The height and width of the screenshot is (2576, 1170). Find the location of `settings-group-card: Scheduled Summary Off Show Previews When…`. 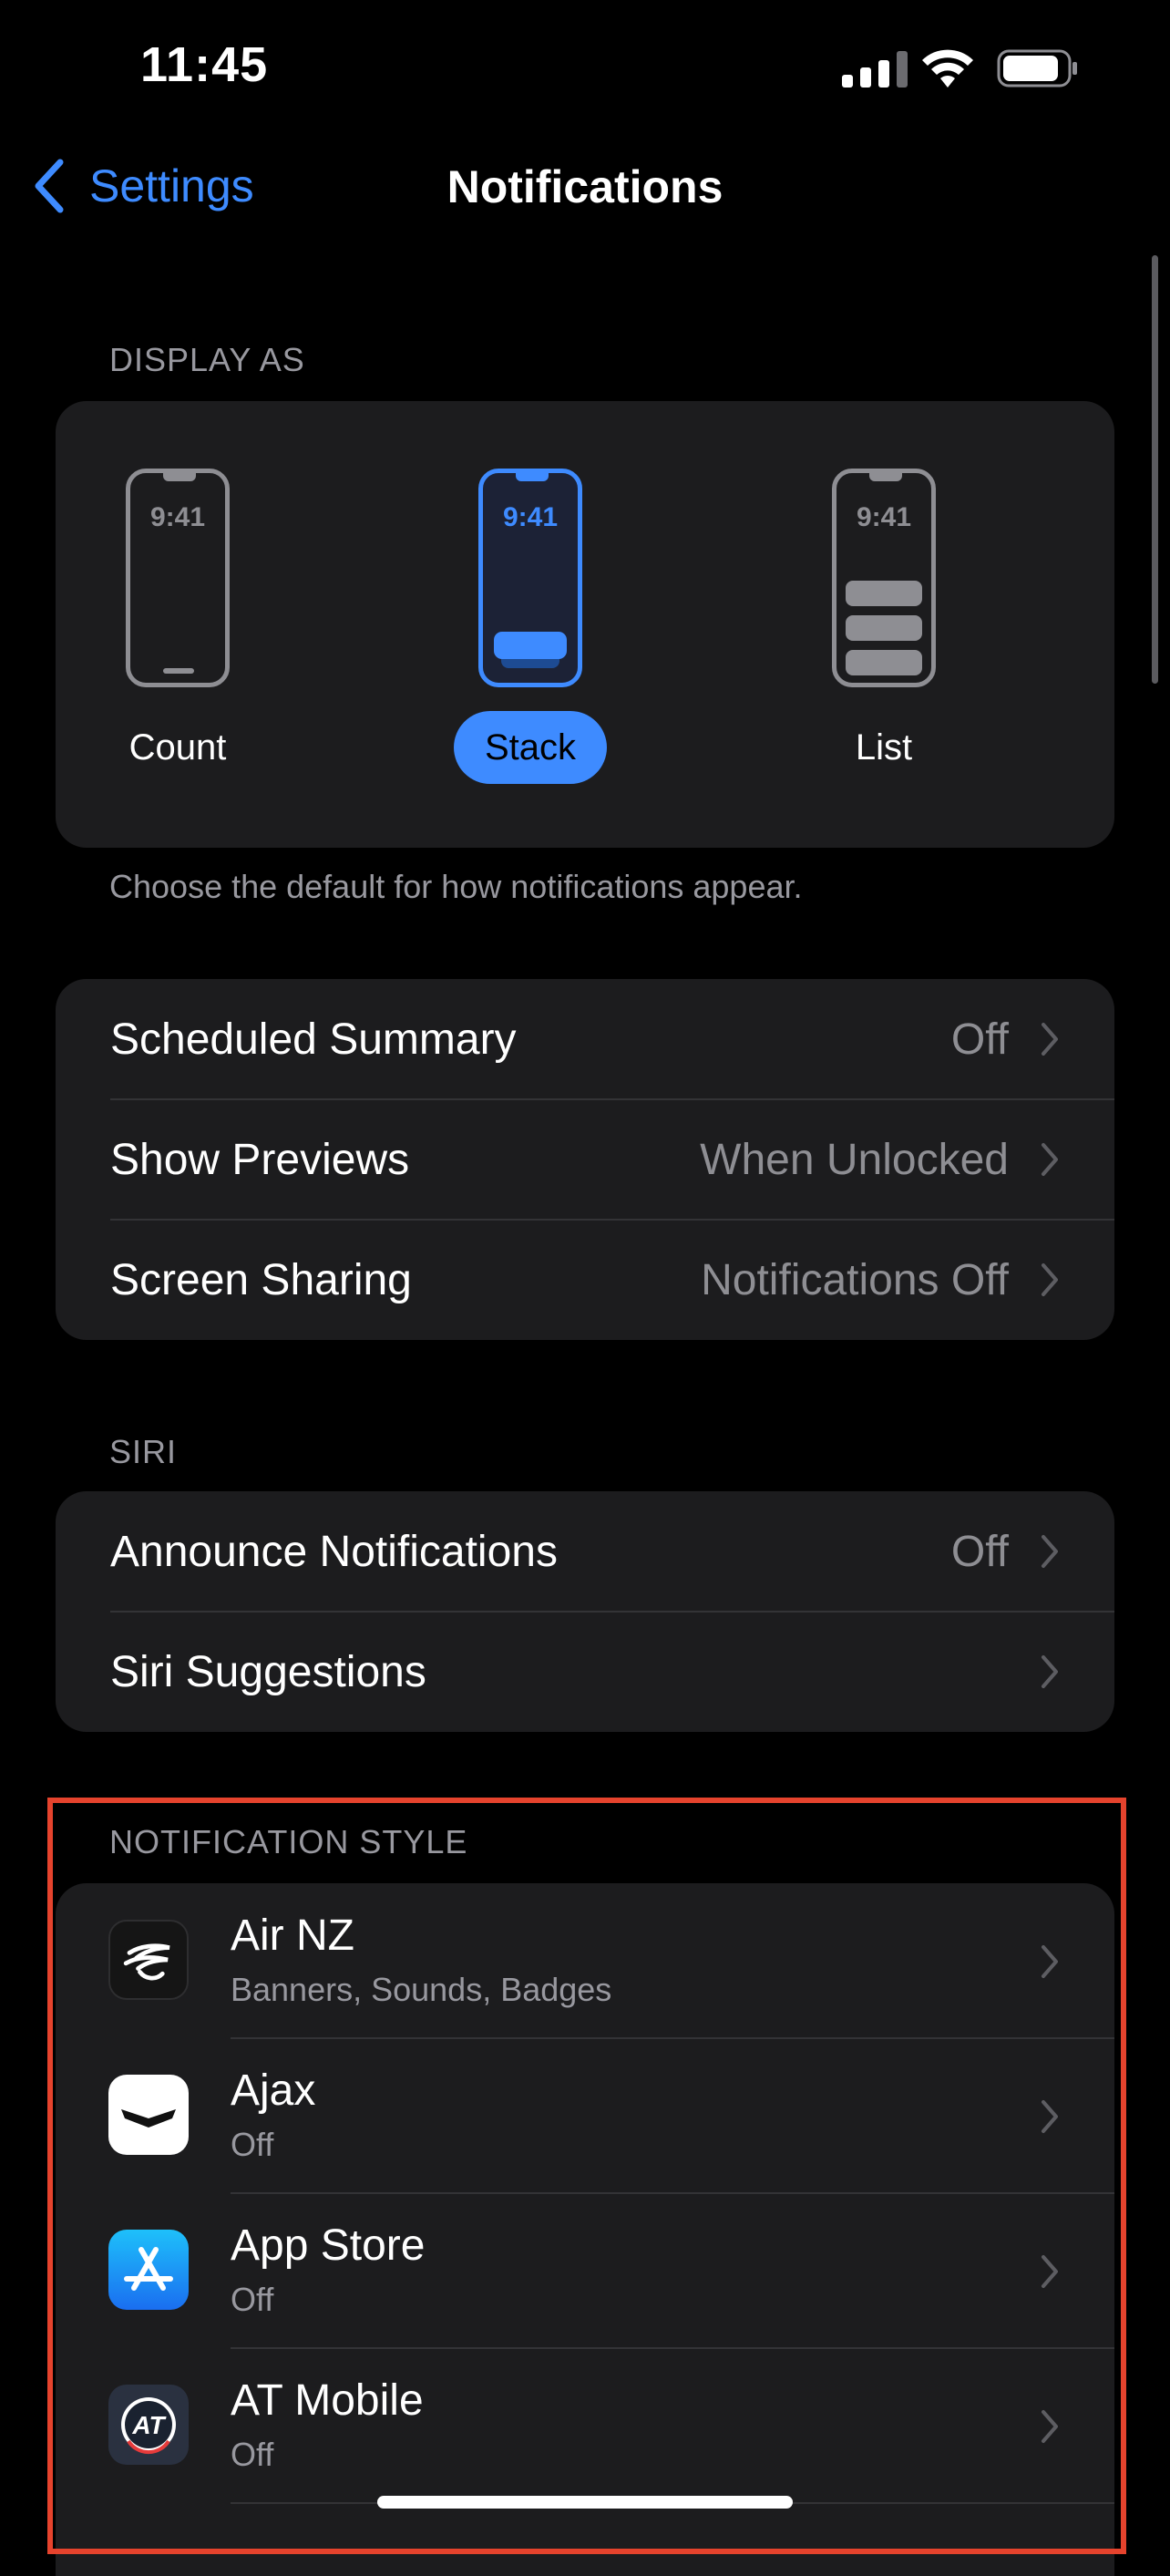

settings-group-card: Scheduled Summary Off Show Previews When… is located at coordinates (585, 1159).